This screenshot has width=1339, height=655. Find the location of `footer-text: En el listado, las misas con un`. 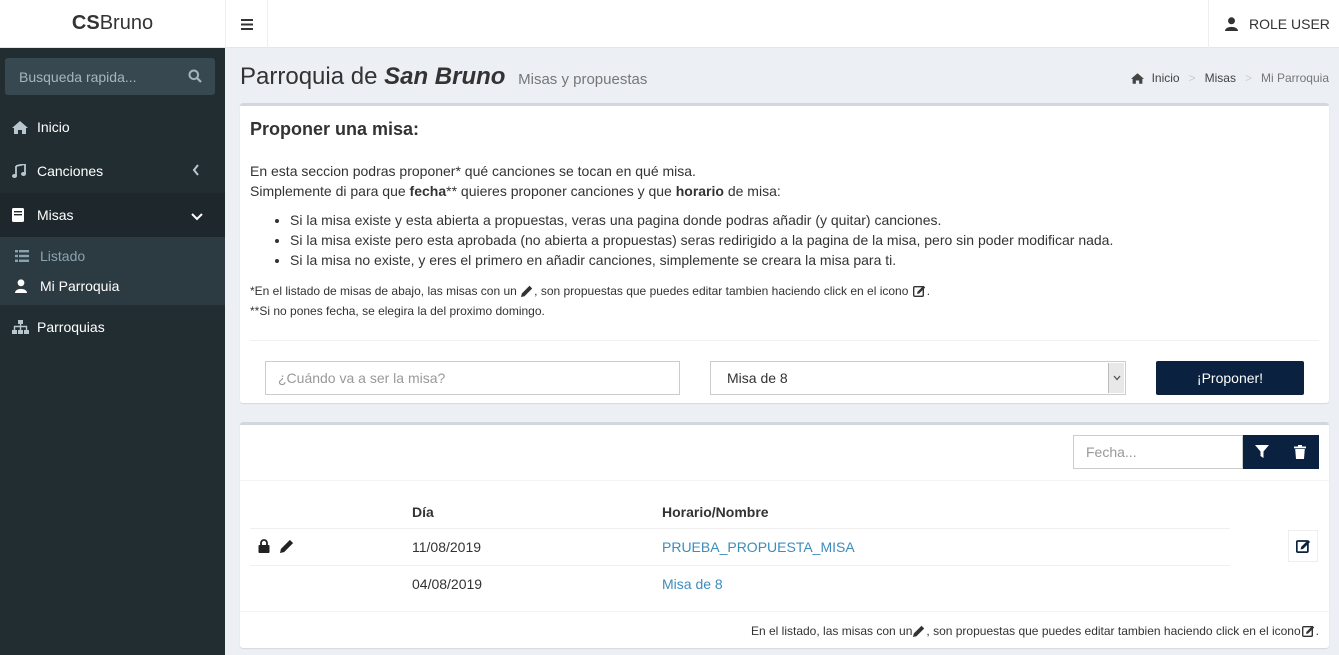

footer-text: En el listado, las misas con un is located at coordinates (831, 631).